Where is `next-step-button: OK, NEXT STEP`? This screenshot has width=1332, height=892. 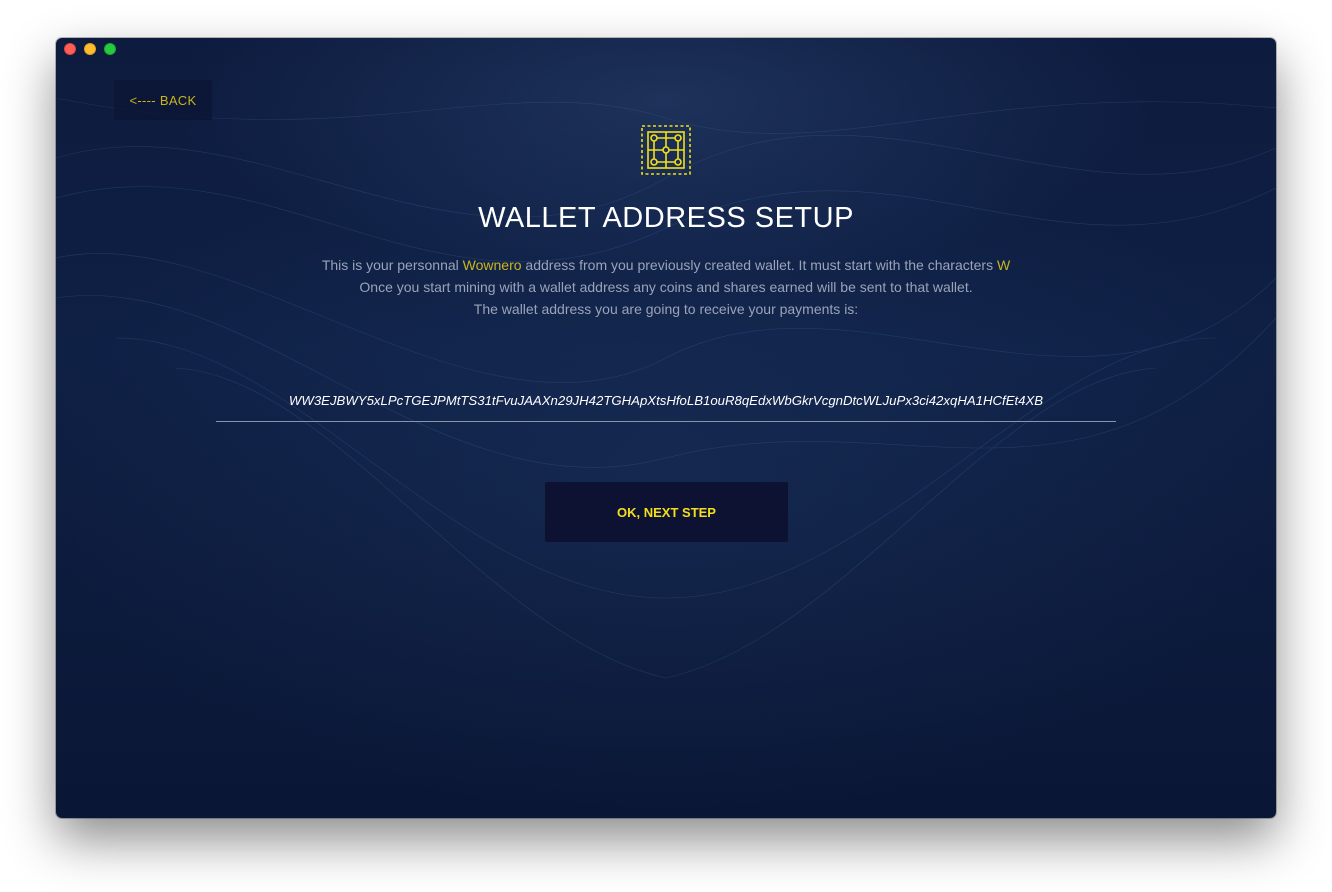
next-step-button: OK, NEXT STEP is located at coordinates (666, 512).